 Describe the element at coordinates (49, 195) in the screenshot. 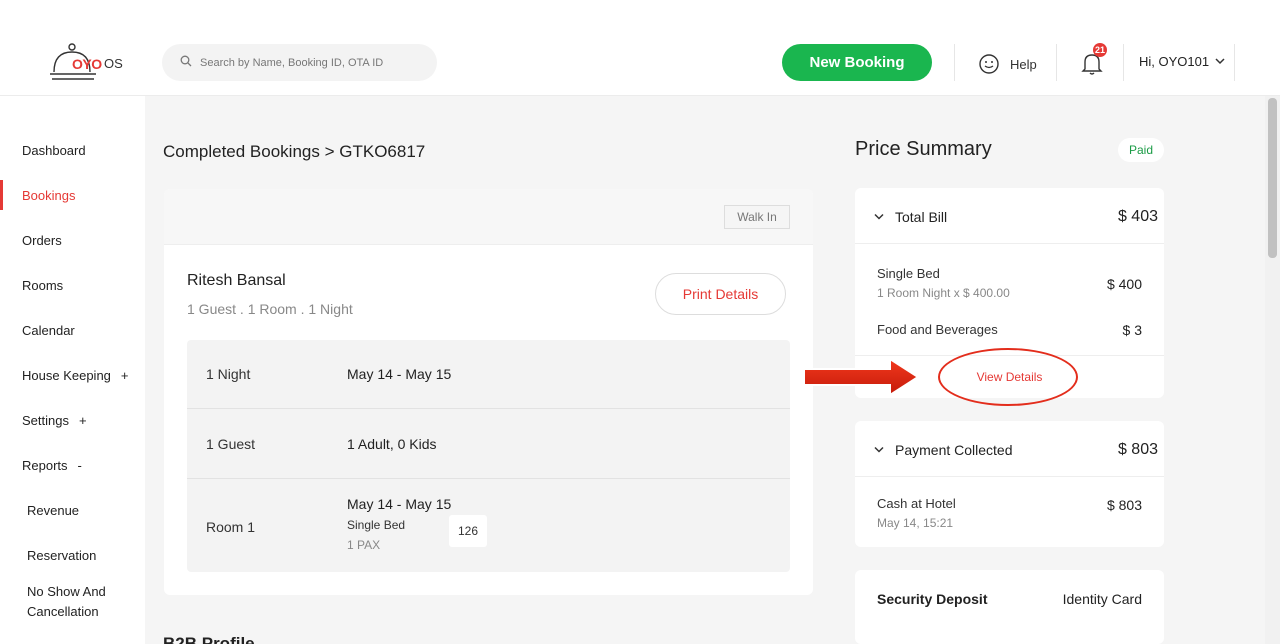

I see `sidebar-item-label: Bookings` at that location.